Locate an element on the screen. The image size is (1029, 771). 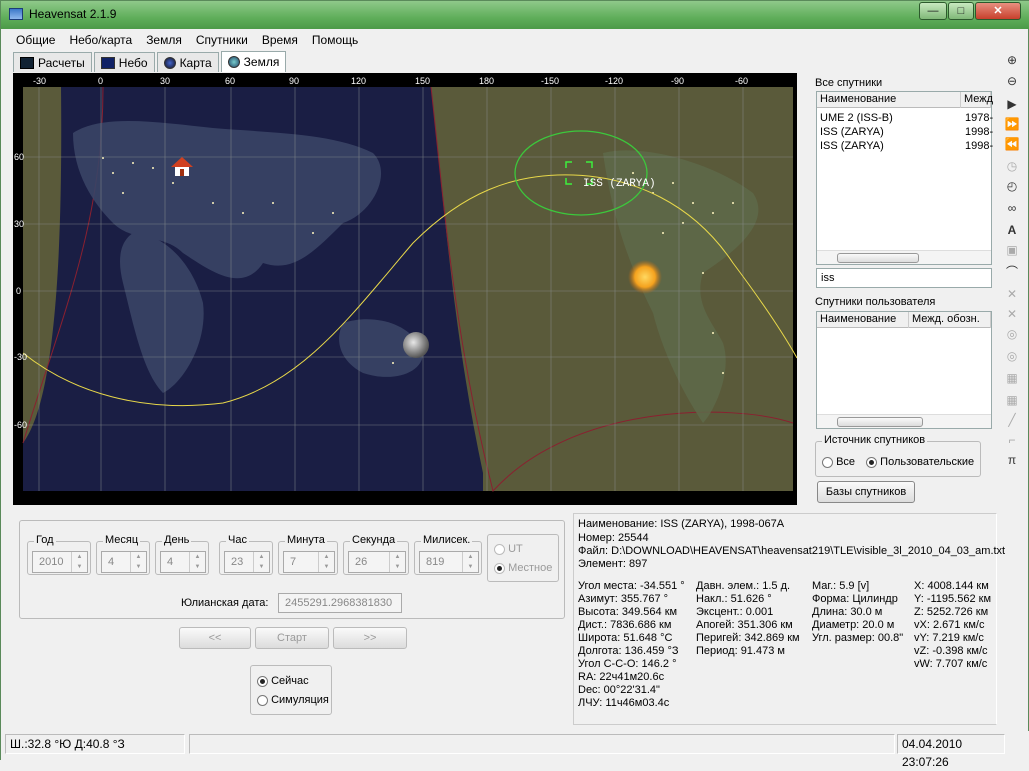
status-middle is located at coordinates (542, 744).